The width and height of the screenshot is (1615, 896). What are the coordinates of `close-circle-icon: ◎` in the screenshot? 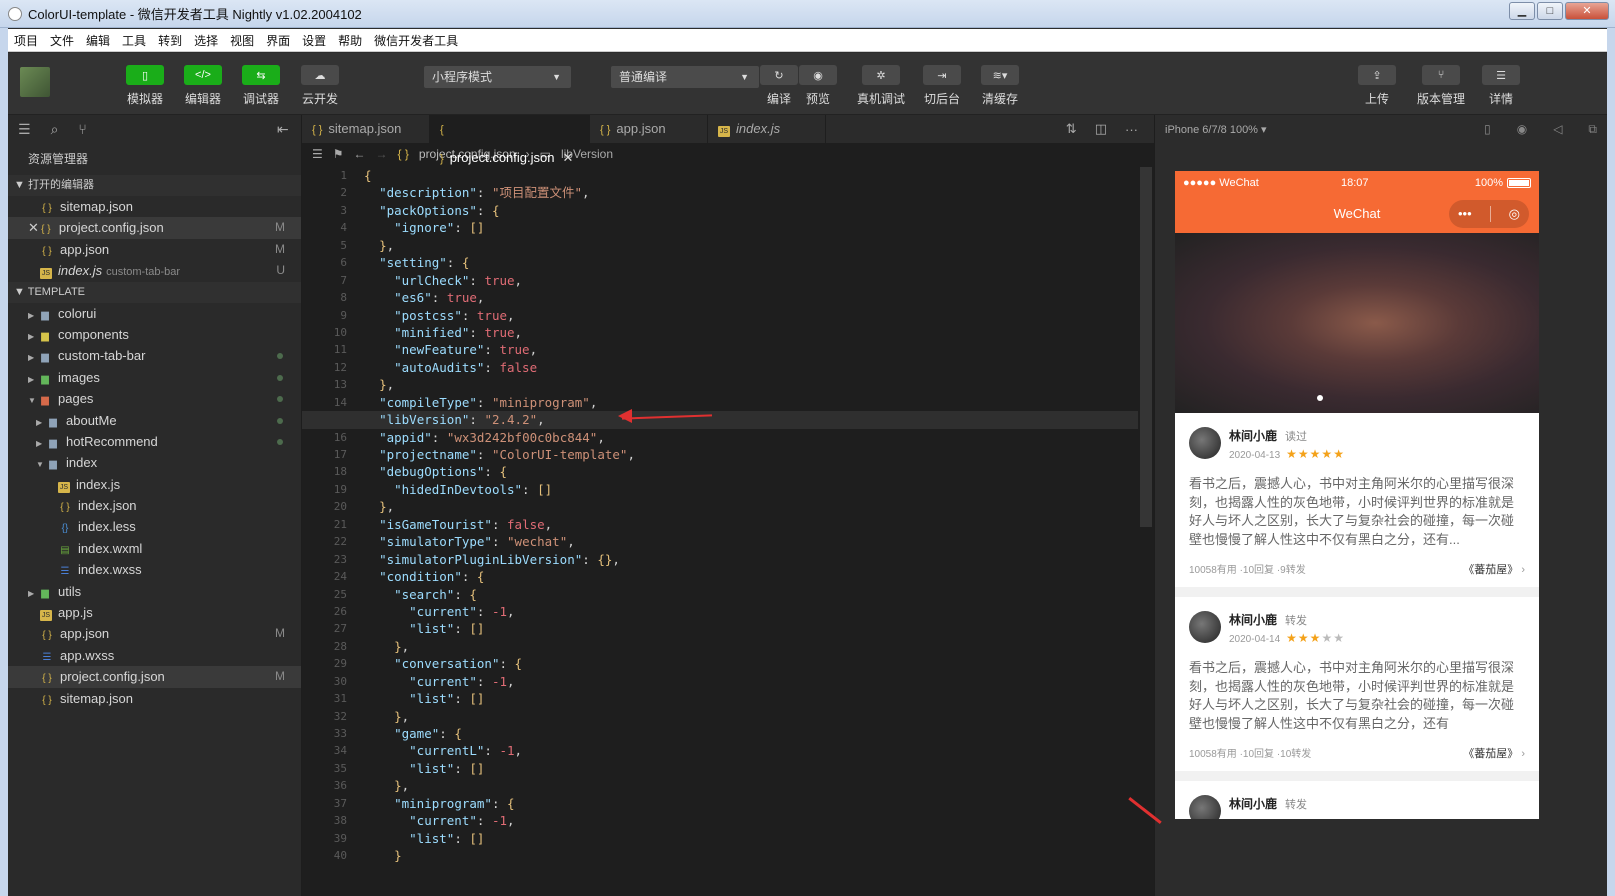 It's located at (1514, 214).